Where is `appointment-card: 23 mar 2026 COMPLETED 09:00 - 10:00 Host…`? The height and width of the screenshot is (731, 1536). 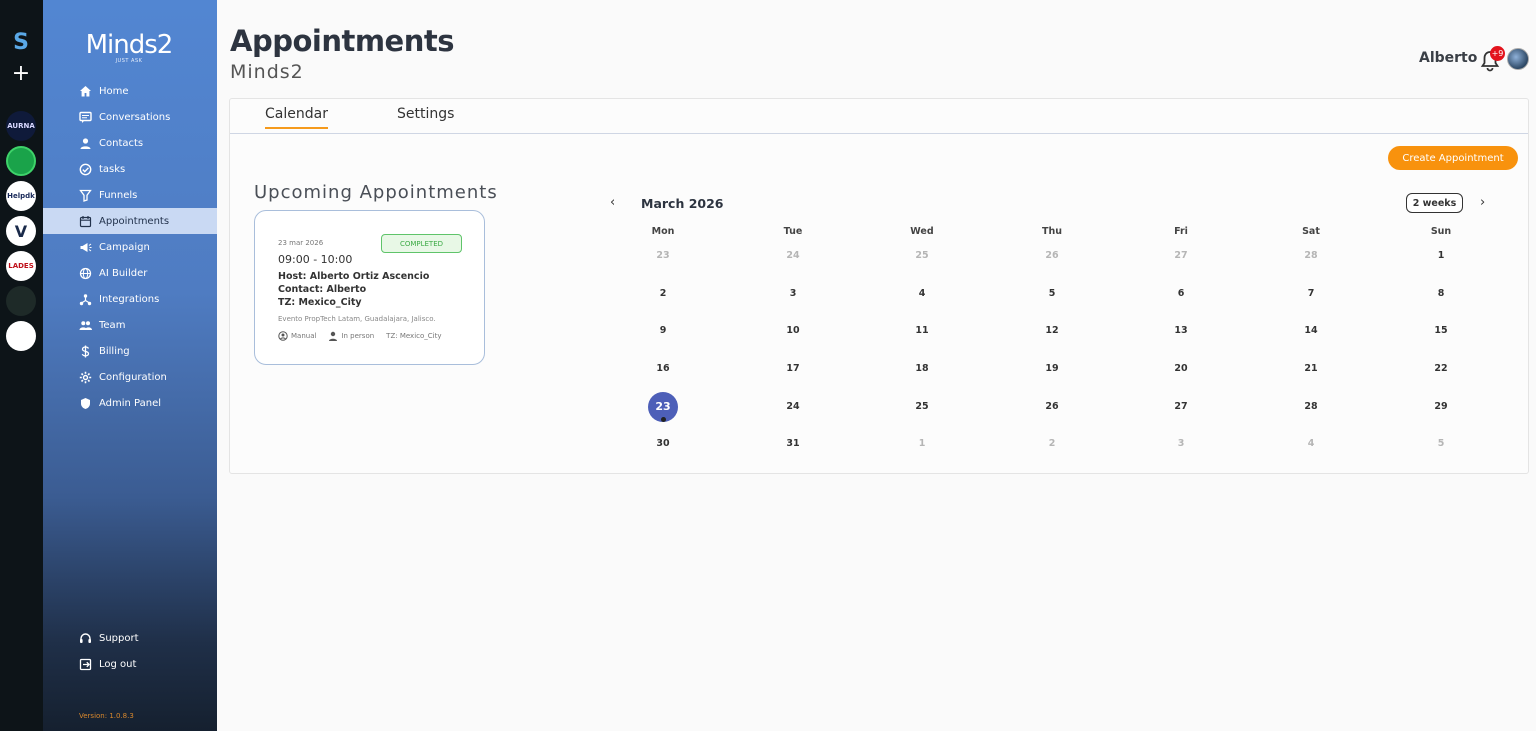 appointment-card: 23 mar 2026 COMPLETED 09:00 - 10:00 Host… is located at coordinates (369, 287).